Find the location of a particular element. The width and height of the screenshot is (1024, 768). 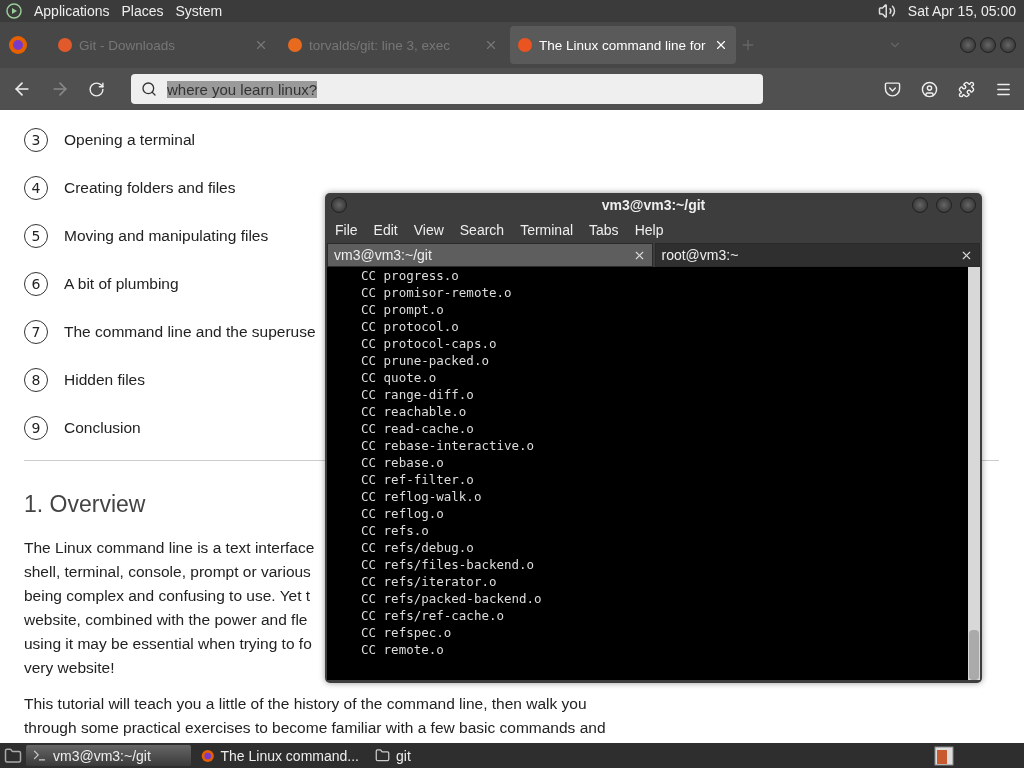

terminal-tab: vm3@vm3:~/git is located at coordinates (490, 255).